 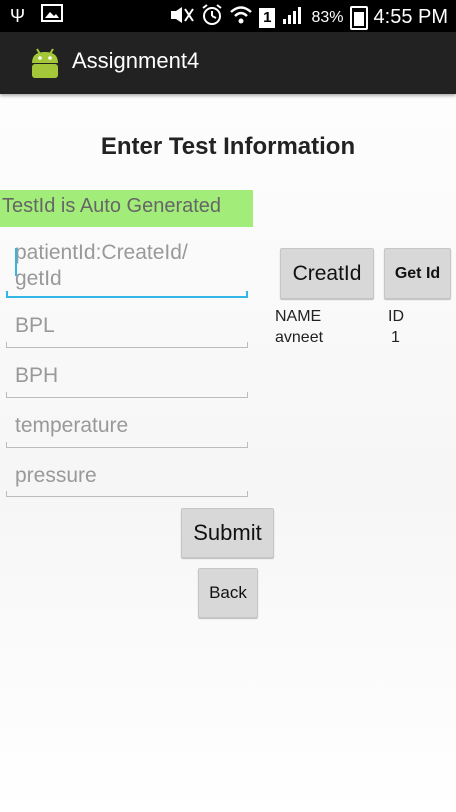 What do you see at coordinates (16, 262) in the screenshot?
I see `text-cursor` at bounding box center [16, 262].